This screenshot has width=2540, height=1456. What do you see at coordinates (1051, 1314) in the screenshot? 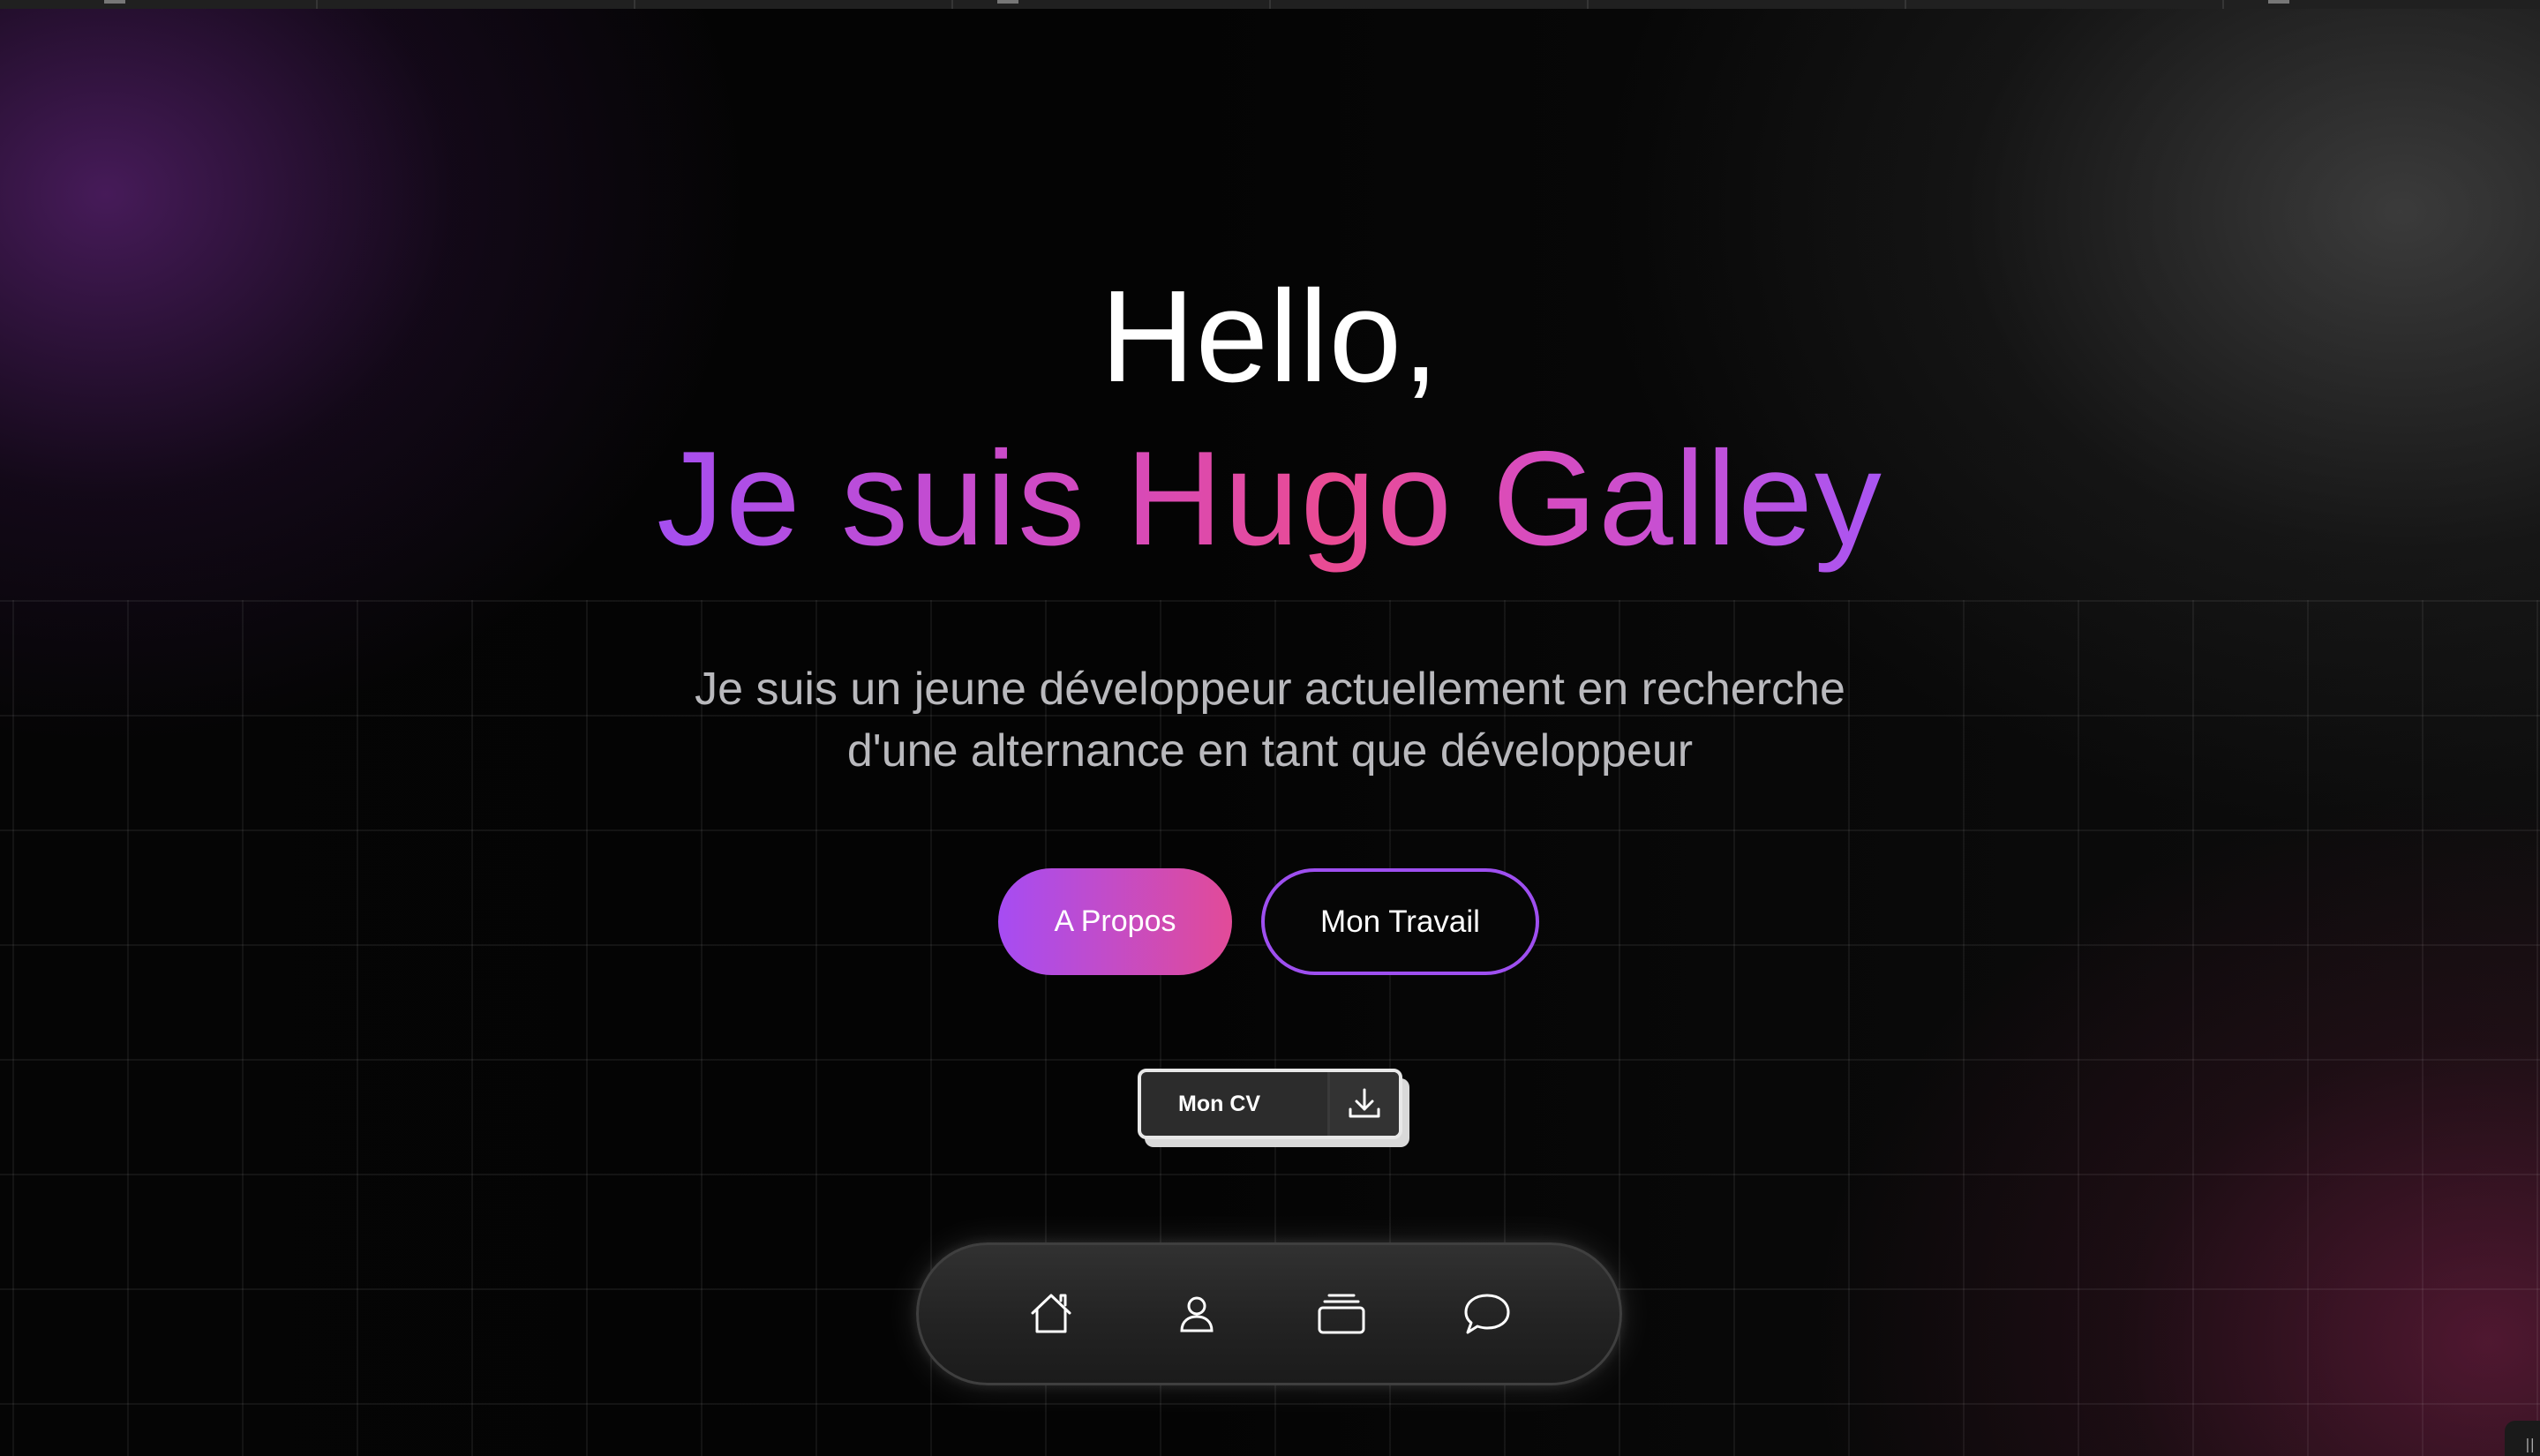
I see `home-icon` at bounding box center [1051, 1314].